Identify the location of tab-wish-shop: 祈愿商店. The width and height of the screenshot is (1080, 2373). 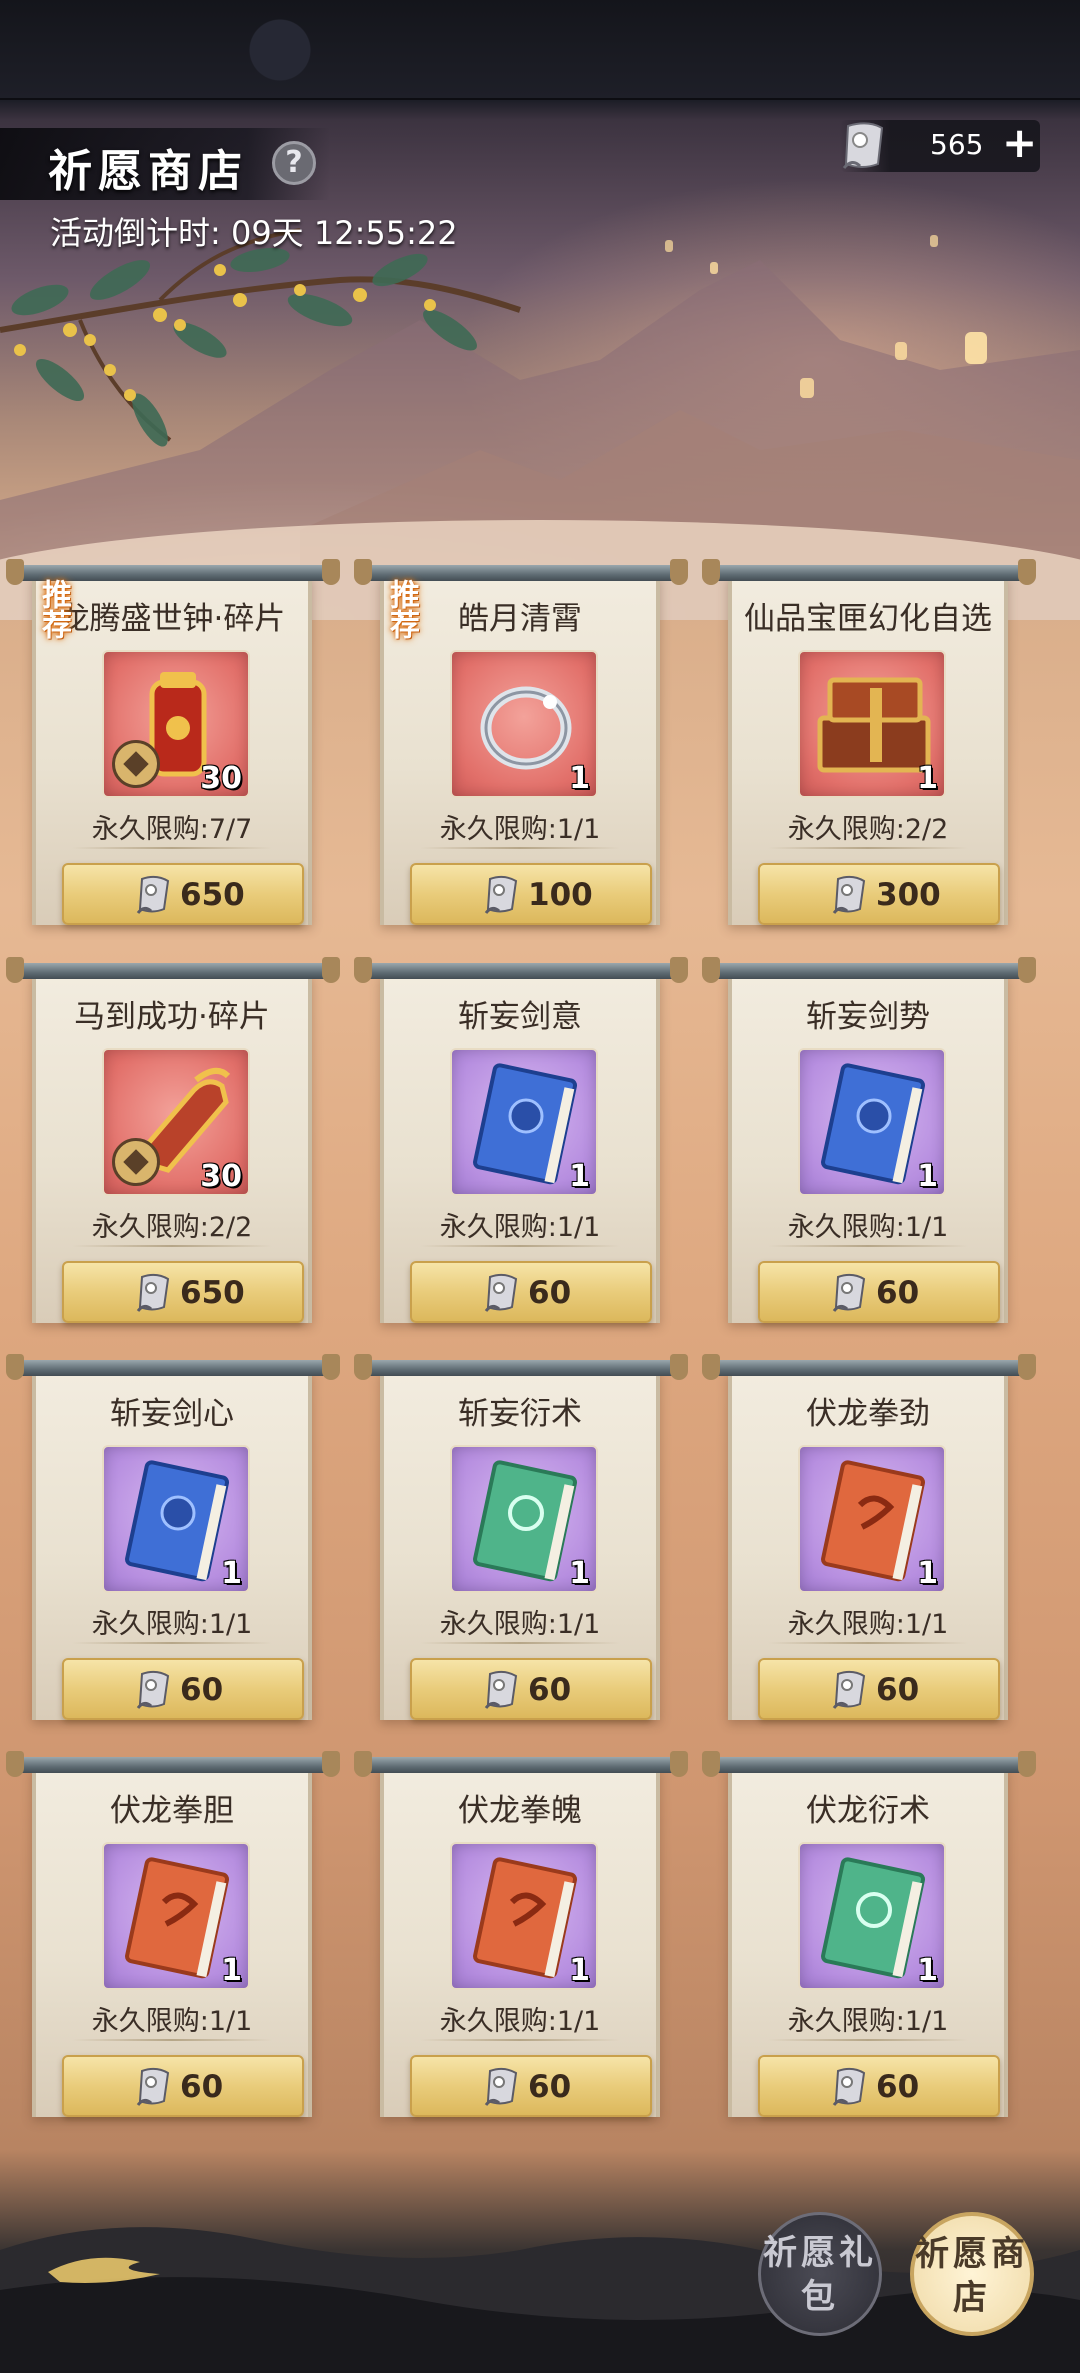
(972, 2274).